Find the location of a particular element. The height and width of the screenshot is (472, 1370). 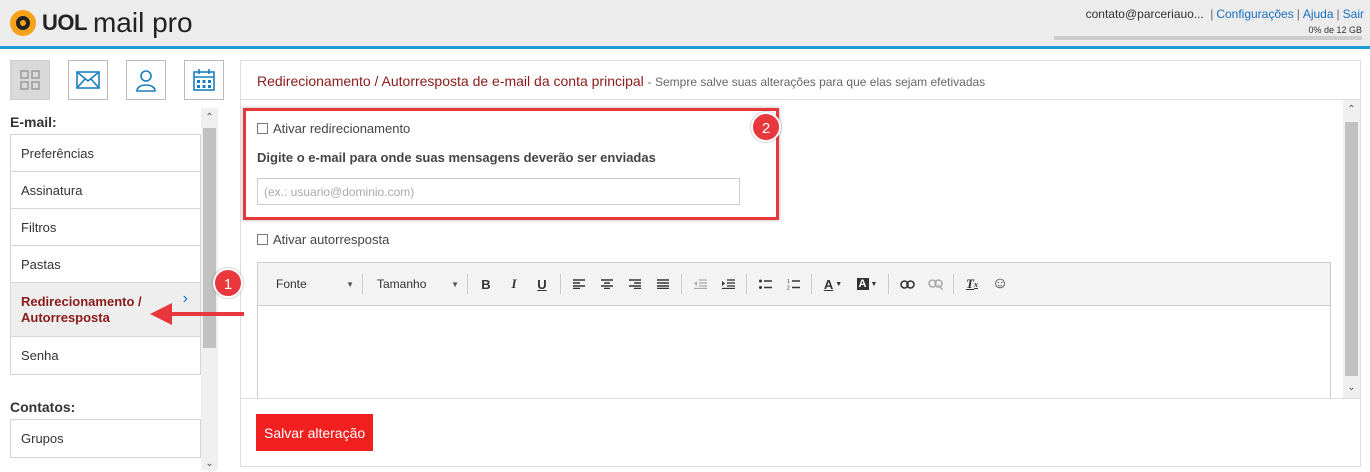

editor-toolbar: Fonte ▼ Tamanho ▼ B I U 12 A ▼ A ▼ T x ☺ is located at coordinates (794, 284).